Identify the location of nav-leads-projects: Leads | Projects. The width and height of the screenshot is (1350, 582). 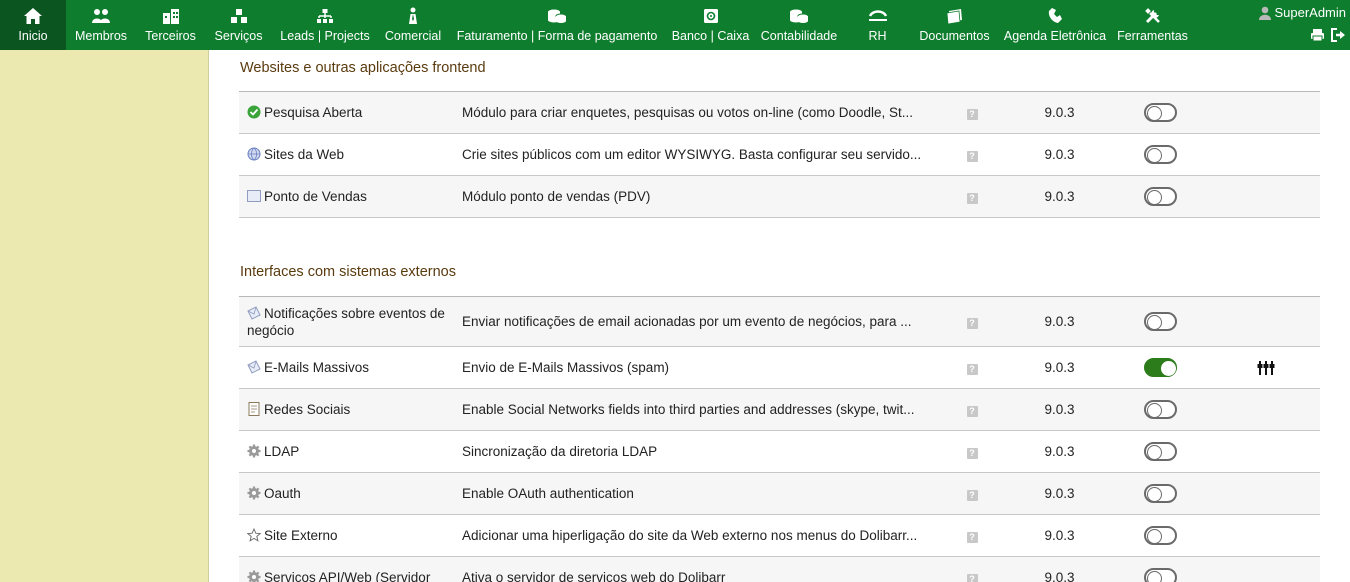
(325, 25).